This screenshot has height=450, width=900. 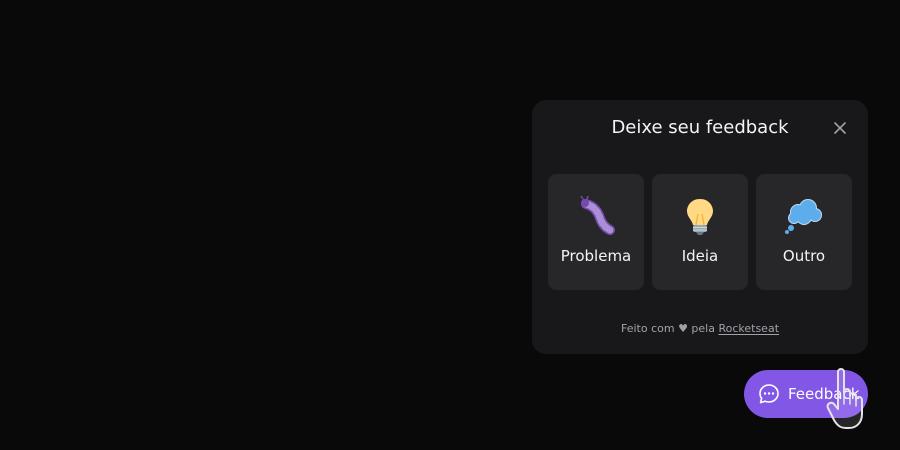 I want to click on option-outro: Outro, so click(x=804, y=232).